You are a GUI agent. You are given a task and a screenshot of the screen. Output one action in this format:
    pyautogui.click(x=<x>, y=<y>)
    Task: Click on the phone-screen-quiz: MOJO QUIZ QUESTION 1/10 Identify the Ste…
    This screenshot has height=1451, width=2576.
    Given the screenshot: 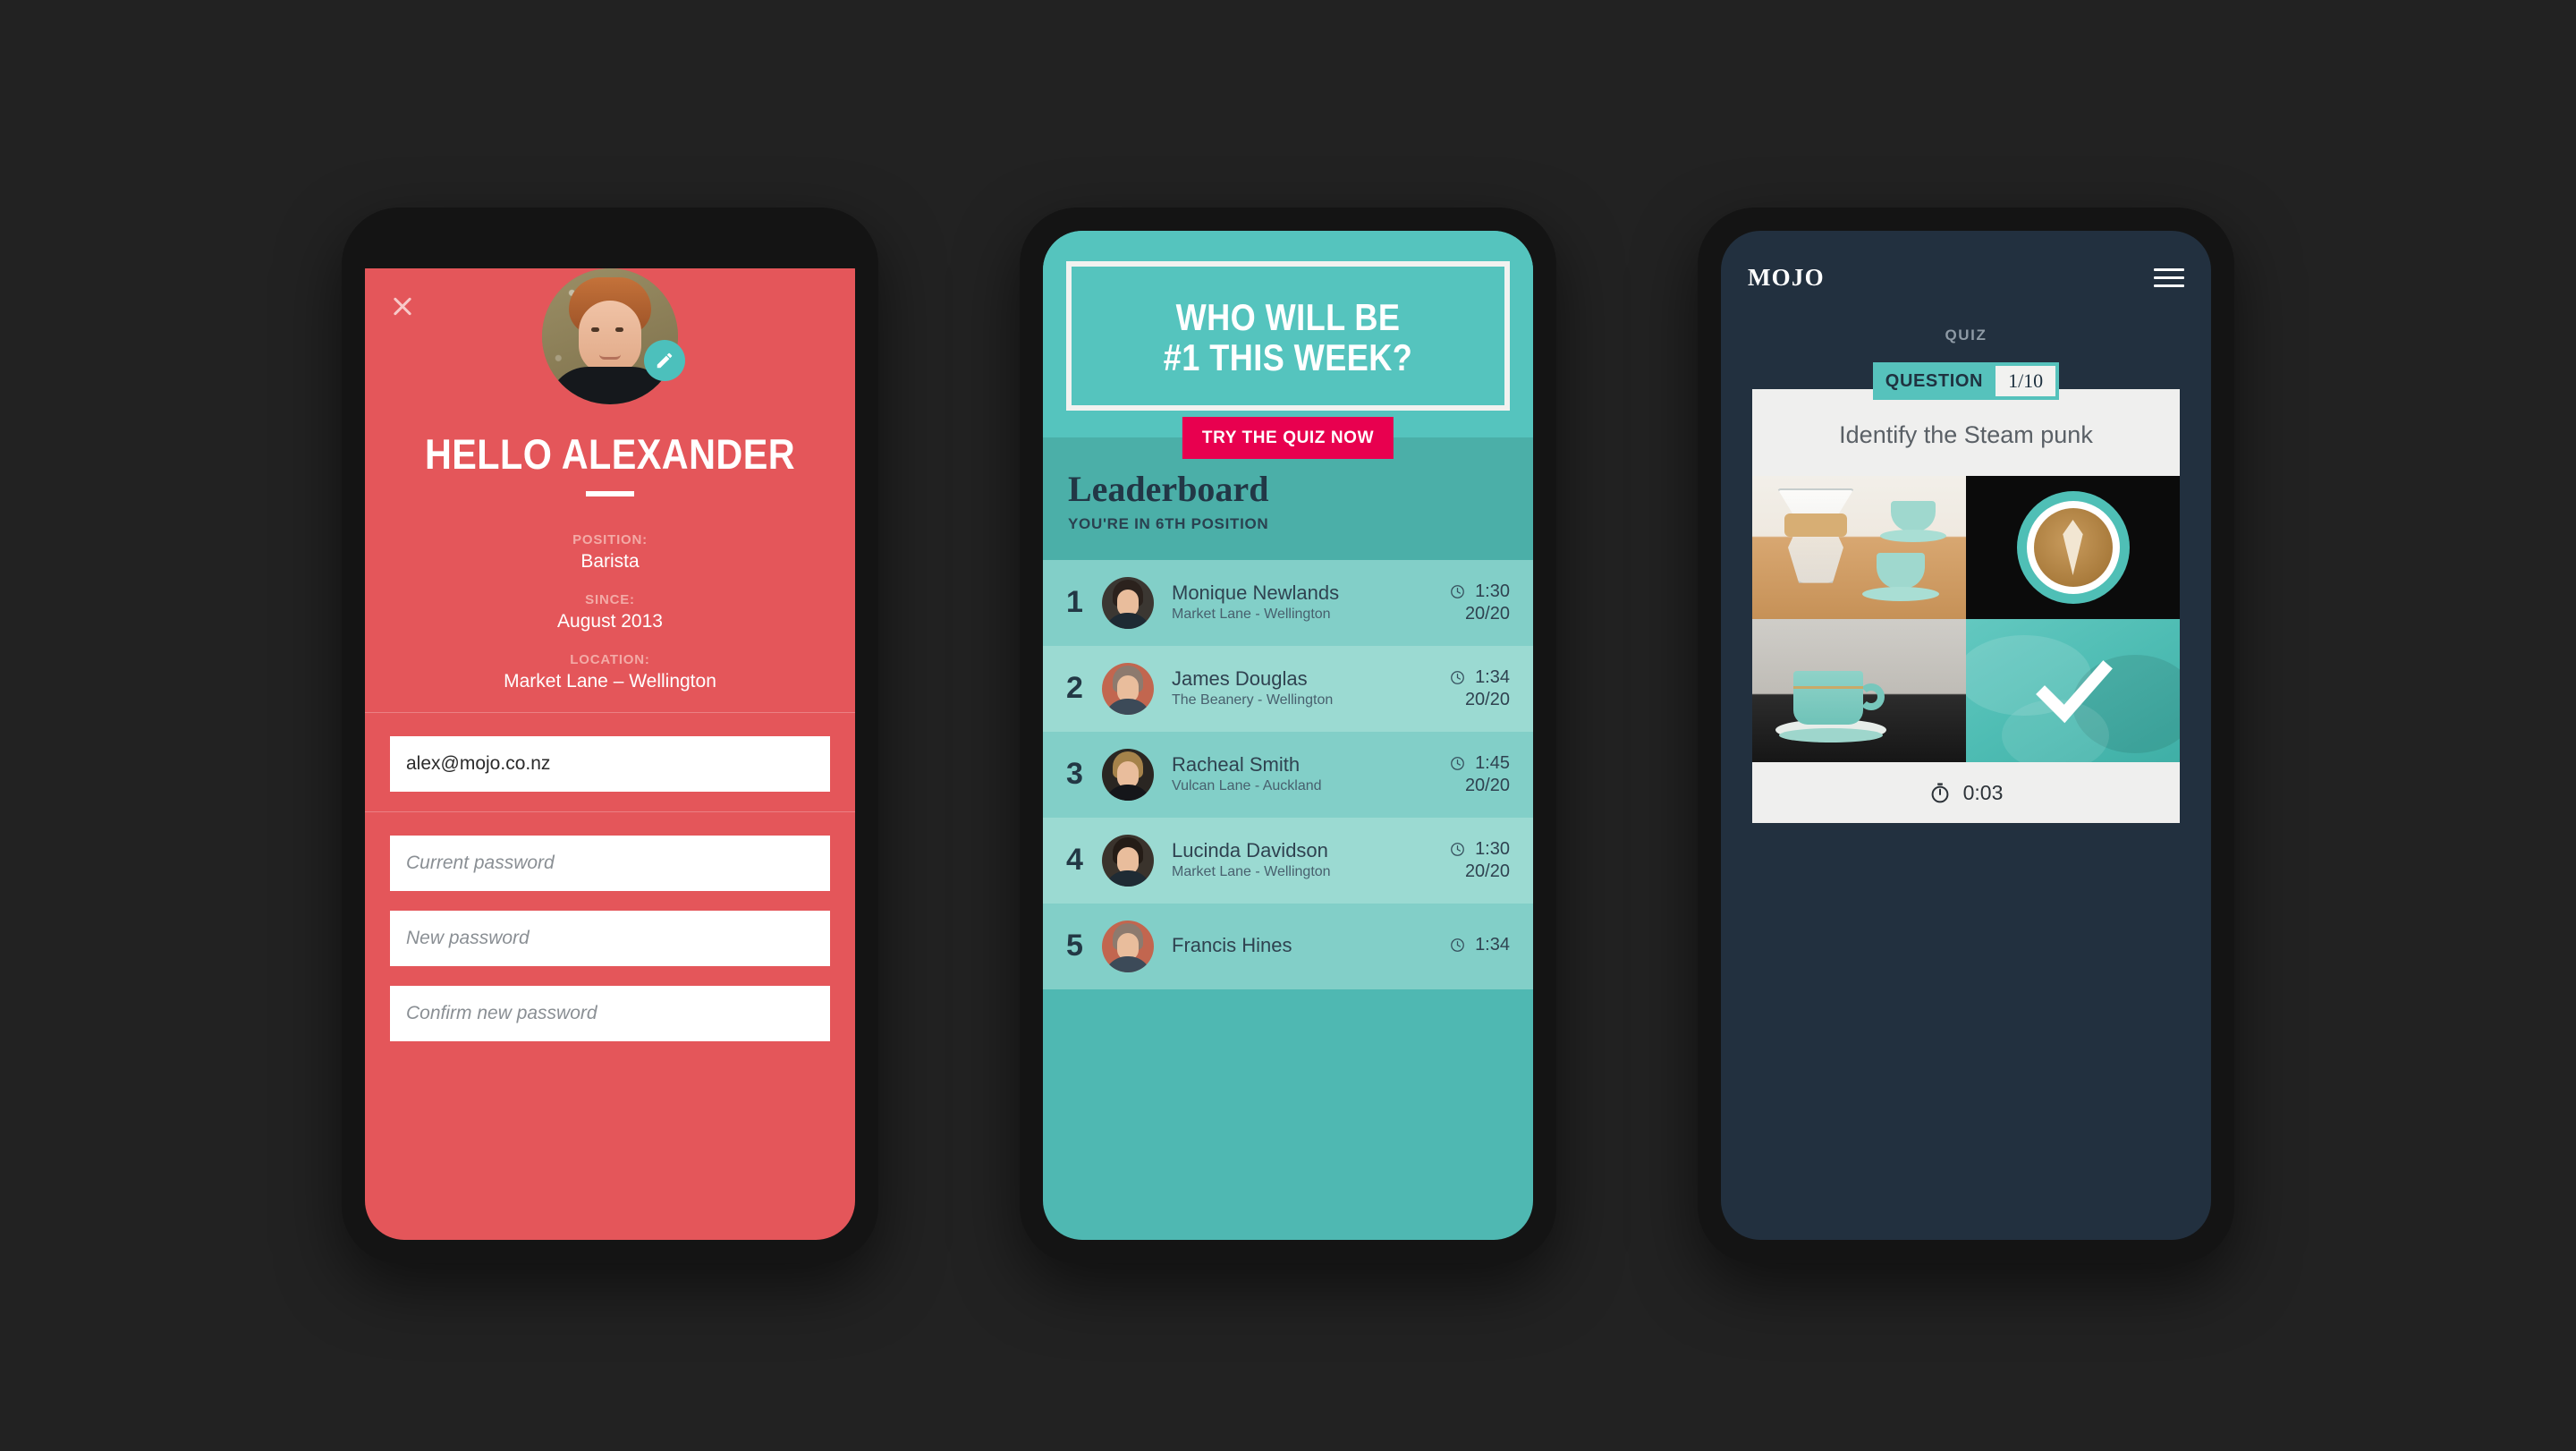 What is the action you would take?
    pyautogui.click(x=1966, y=735)
    